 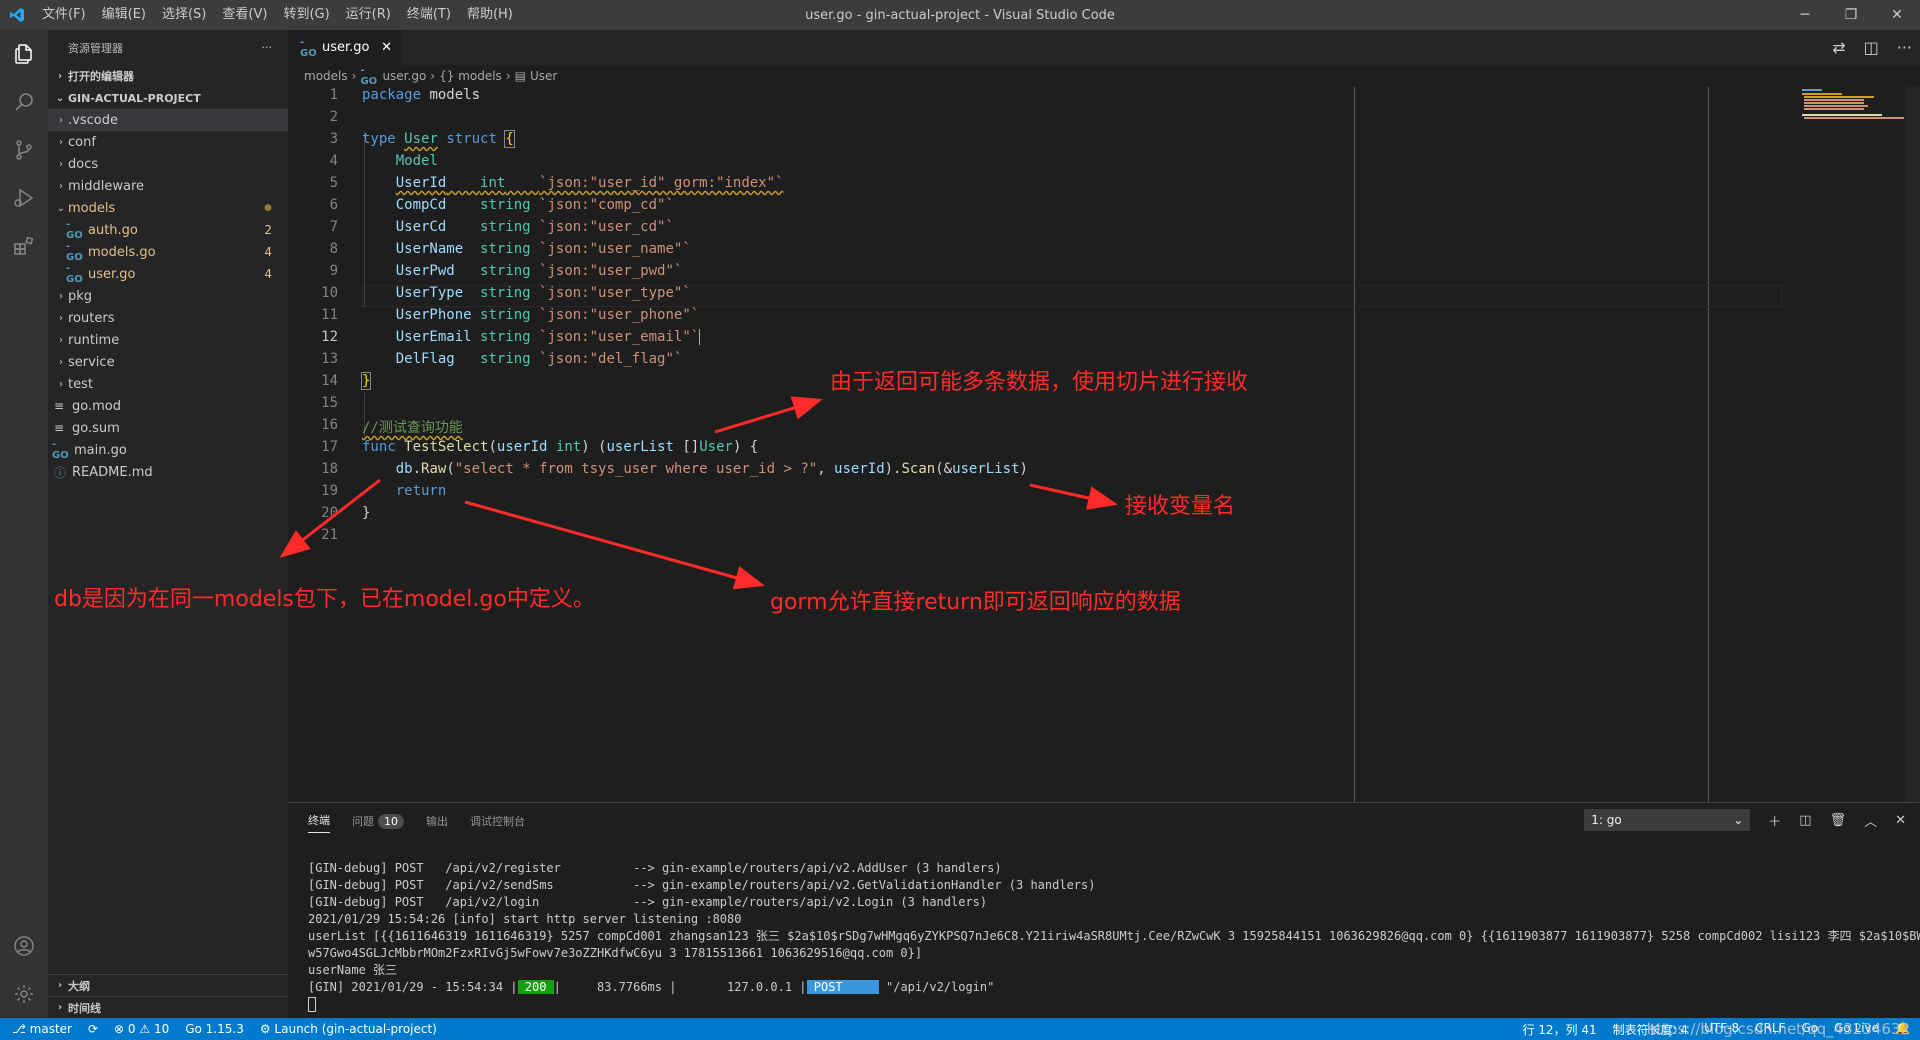 I want to click on annotation-arrows, so click(x=698, y=493).